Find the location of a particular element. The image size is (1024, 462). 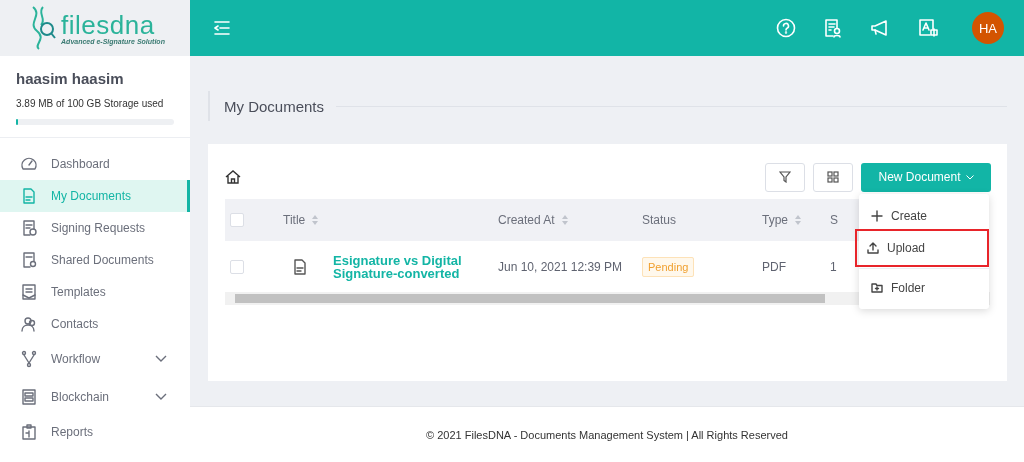

column-header: Status is located at coordinates (659, 220).